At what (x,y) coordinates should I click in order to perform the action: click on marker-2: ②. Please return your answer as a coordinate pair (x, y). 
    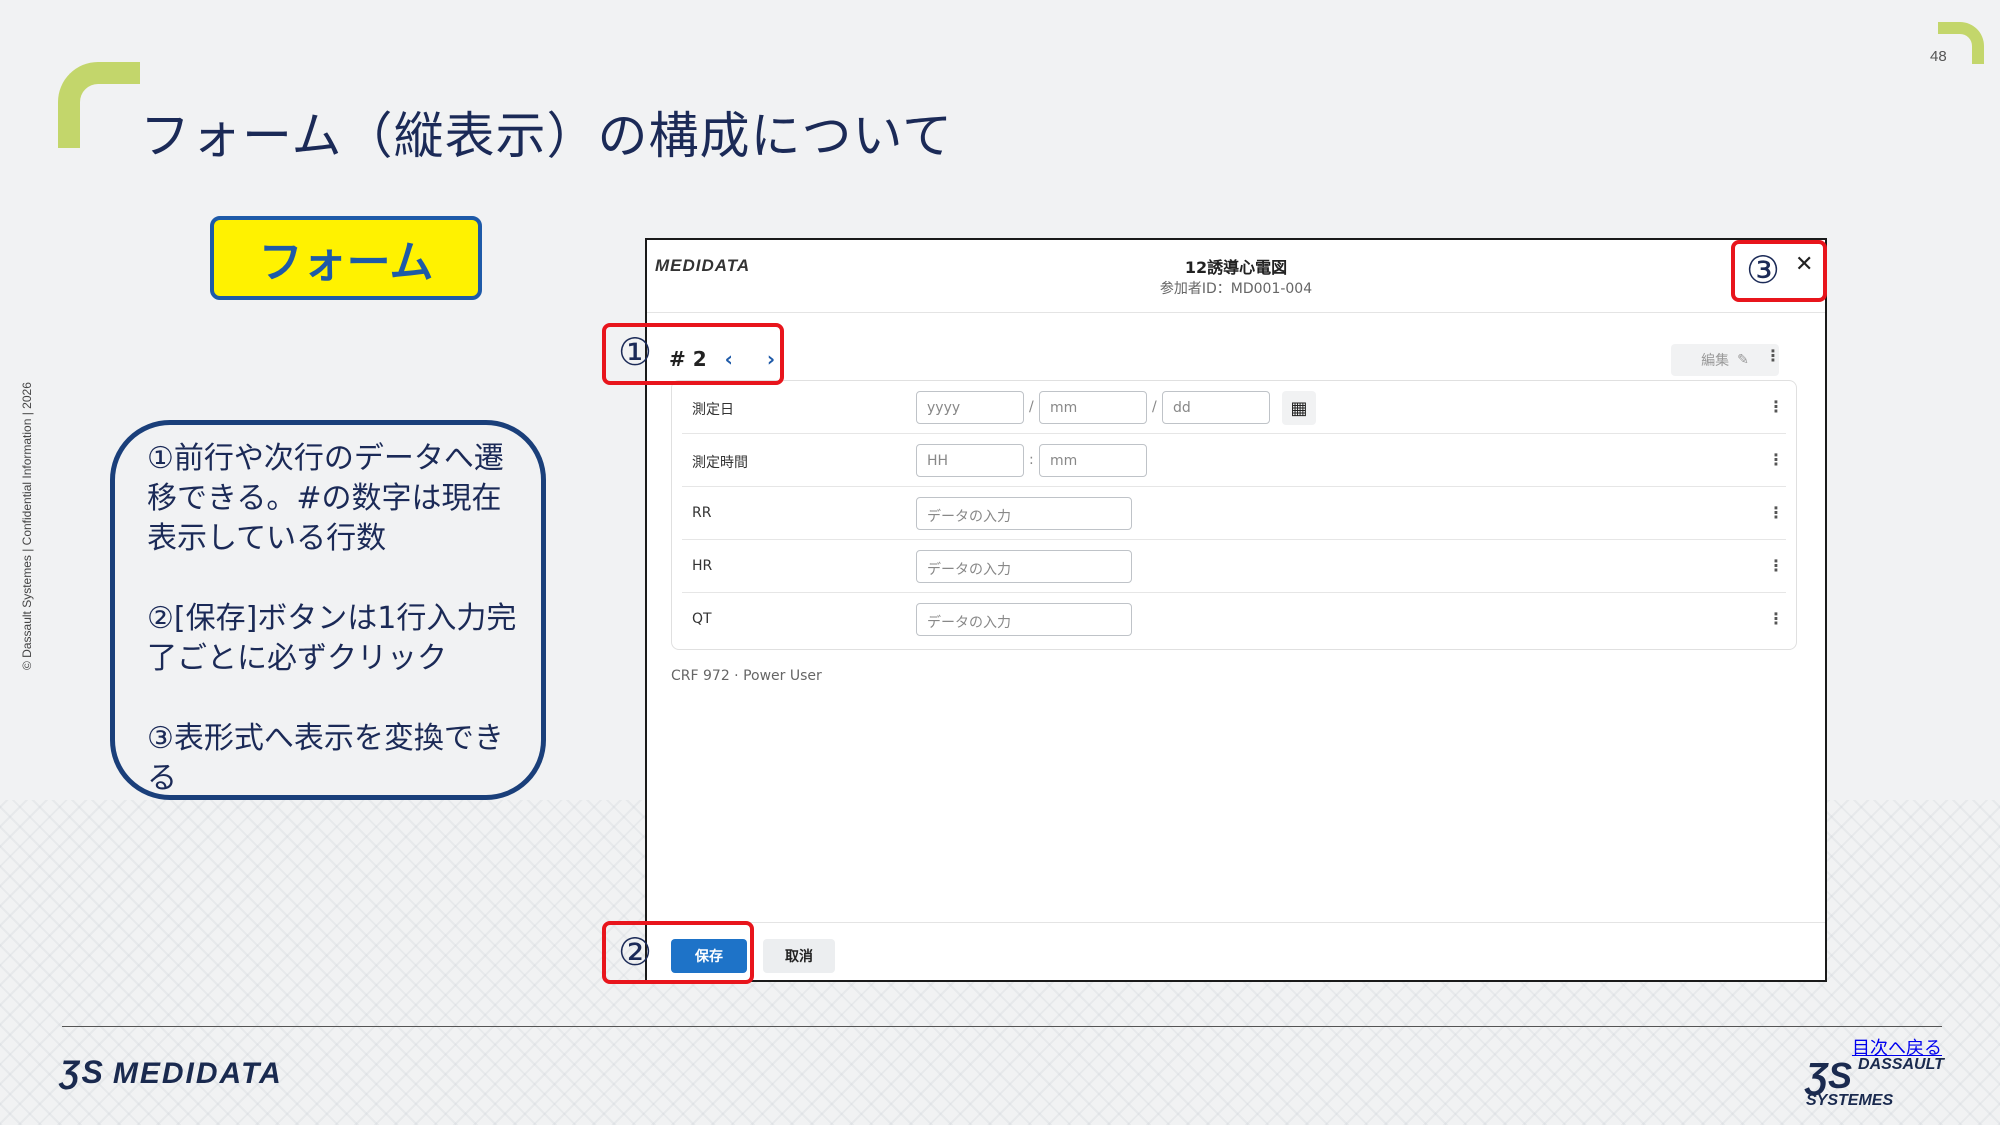
    Looking at the image, I should click on (635, 952).